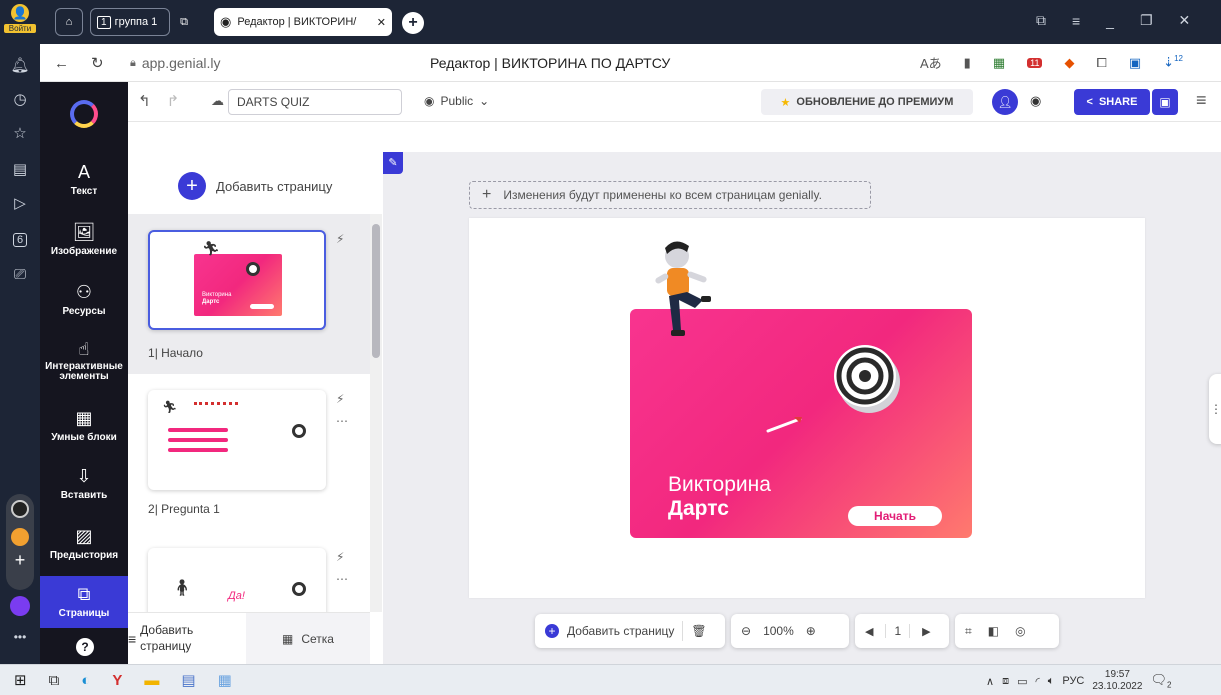 The height and width of the screenshot is (695, 1221). What do you see at coordinates (175, 63) in the screenshot?
I see `url-field: 🔒︎ app.genial.ly` at bounding box center [175, 63].